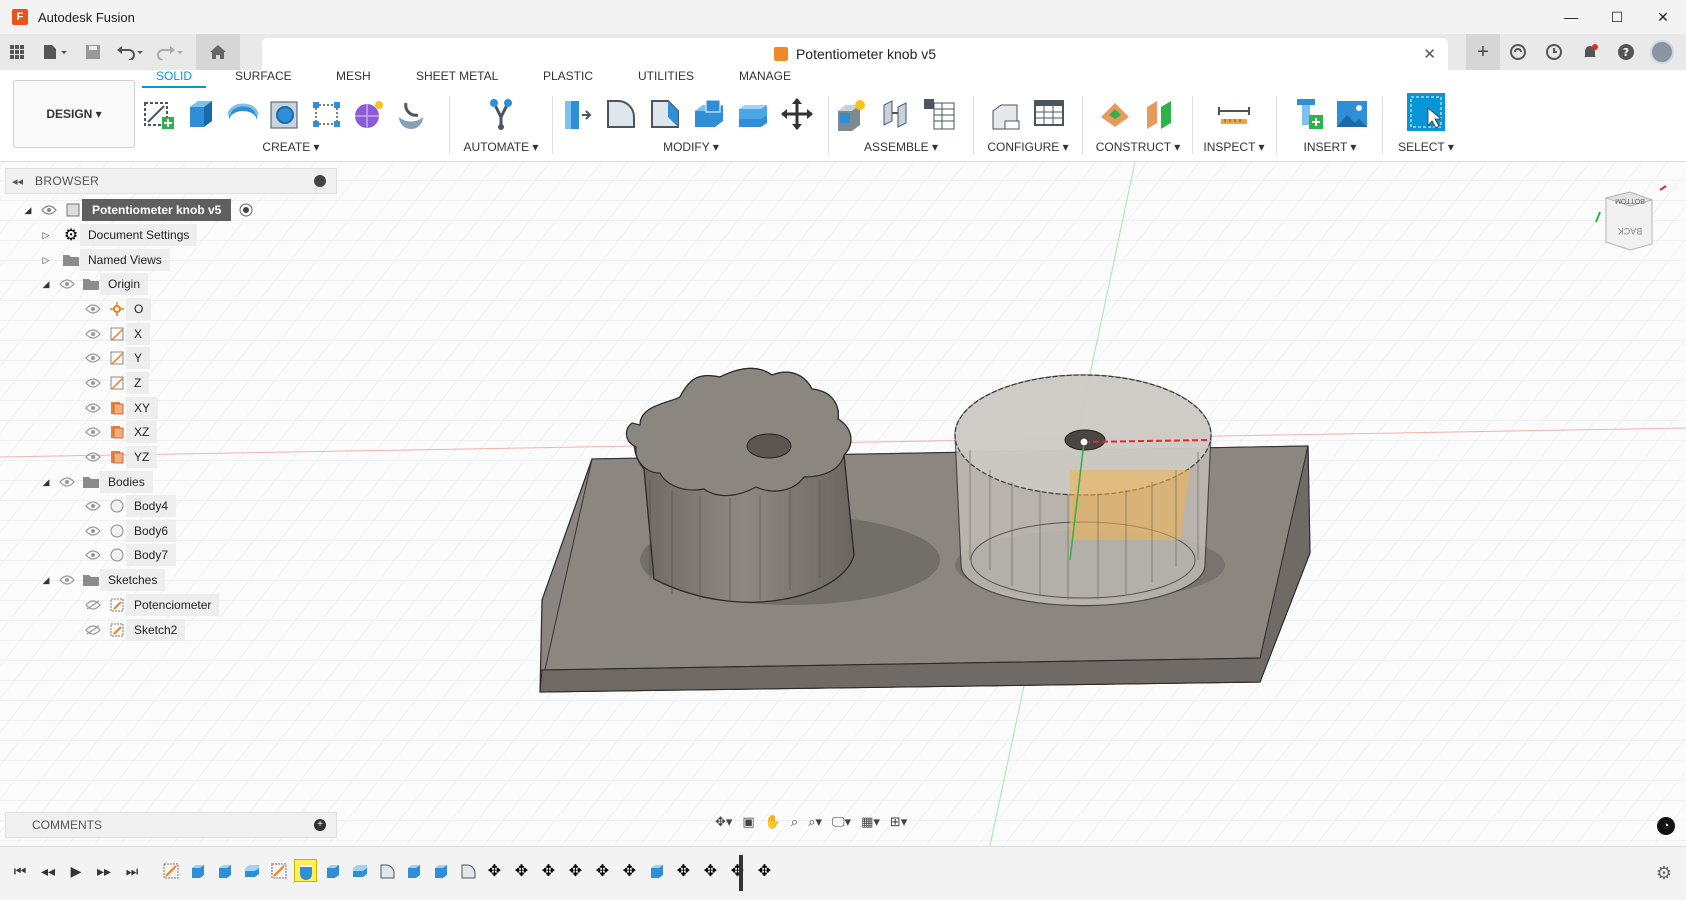 Image resolution: width=1686 pixels, height=900 pixels. Describe the element at coordinates (1626, 52) in the screenshot. I see `help-icon: ?` at that location.